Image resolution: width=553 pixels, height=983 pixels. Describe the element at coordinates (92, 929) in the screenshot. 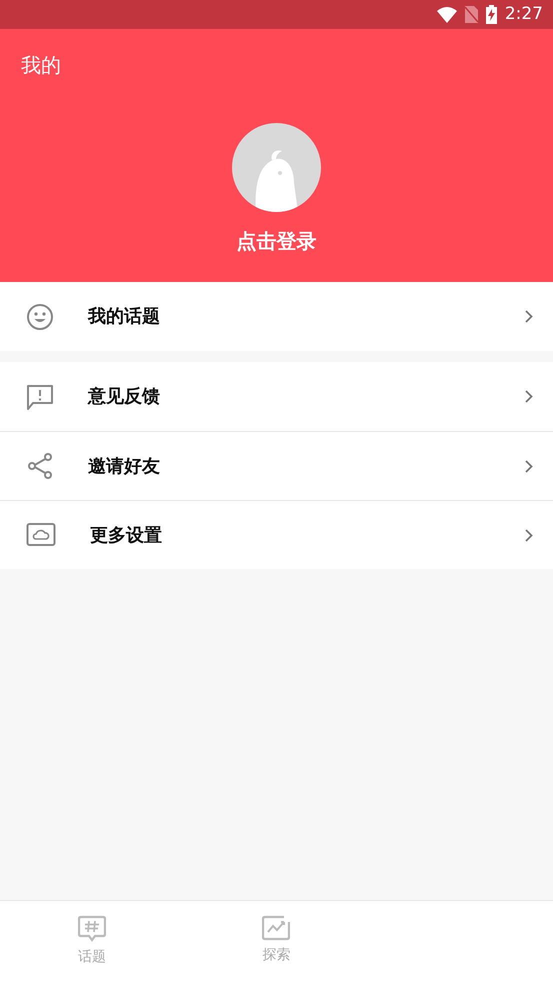

I see `hashtag-bubble-icon` at that location.